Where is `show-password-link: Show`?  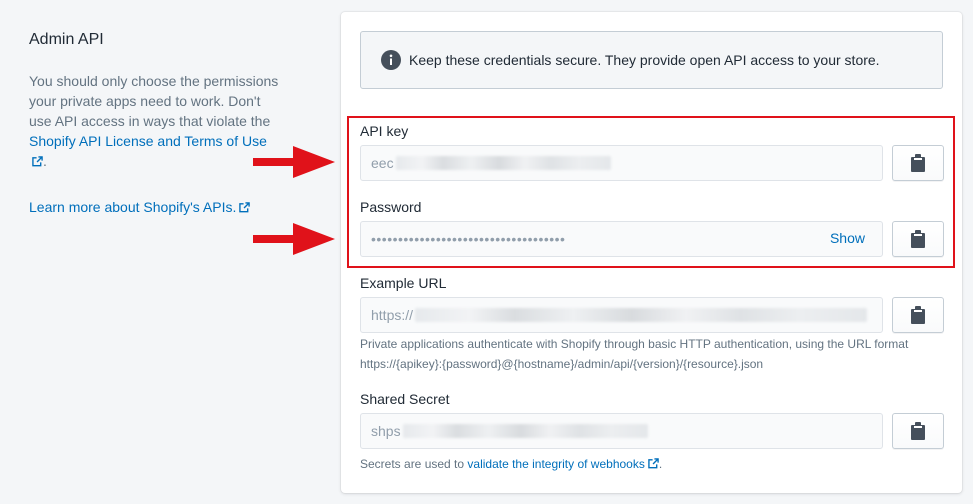 show-password-link: Show is located at coordinates (847, 238).